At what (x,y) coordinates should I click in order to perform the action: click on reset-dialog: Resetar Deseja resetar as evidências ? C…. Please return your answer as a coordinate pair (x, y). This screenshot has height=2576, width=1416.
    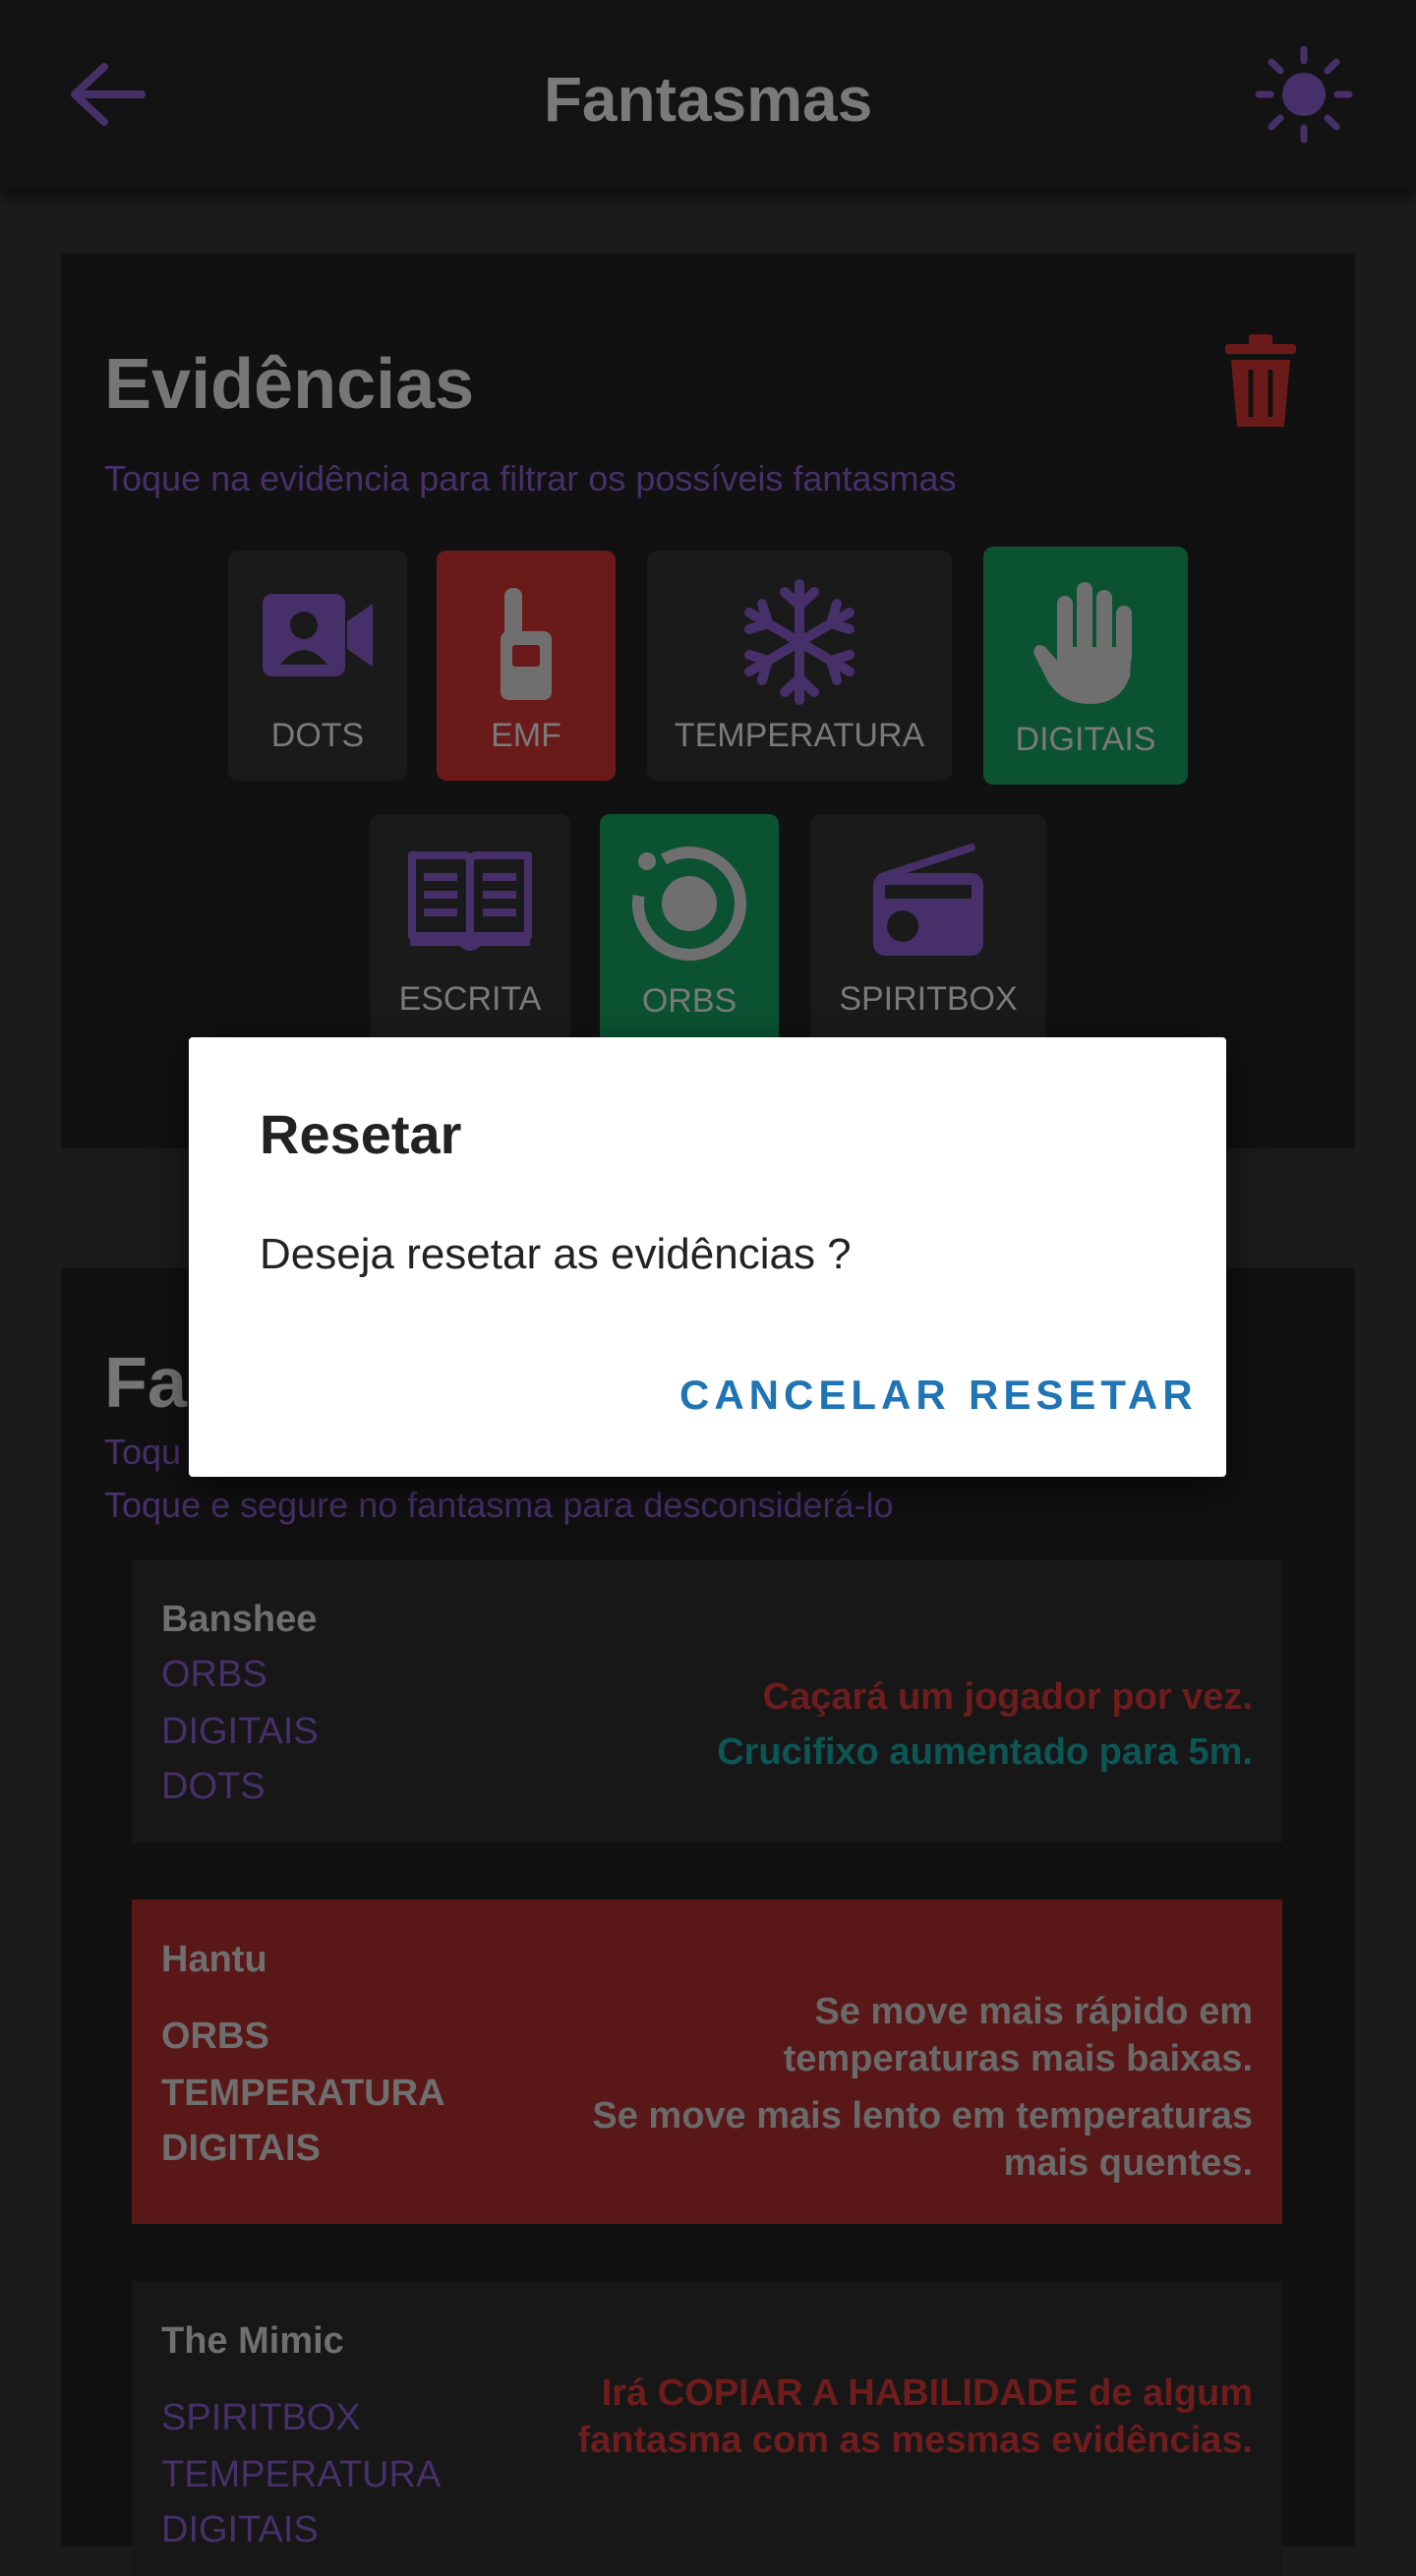
    Looking at the image, I should click on (707, 1257).